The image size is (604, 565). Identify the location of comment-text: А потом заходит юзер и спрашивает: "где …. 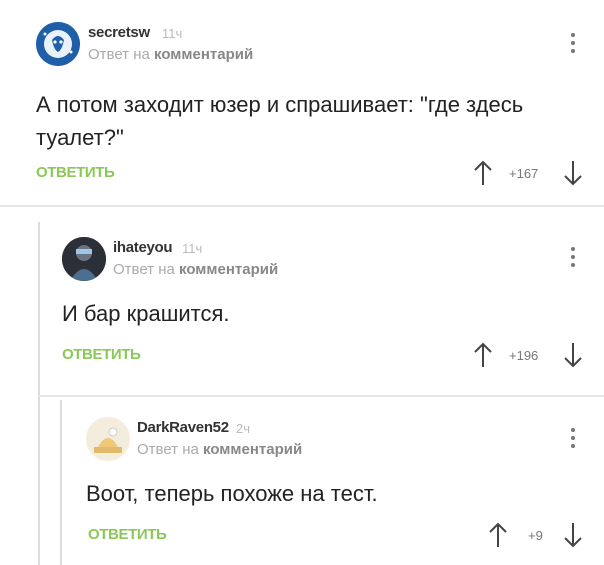
(280, 121).